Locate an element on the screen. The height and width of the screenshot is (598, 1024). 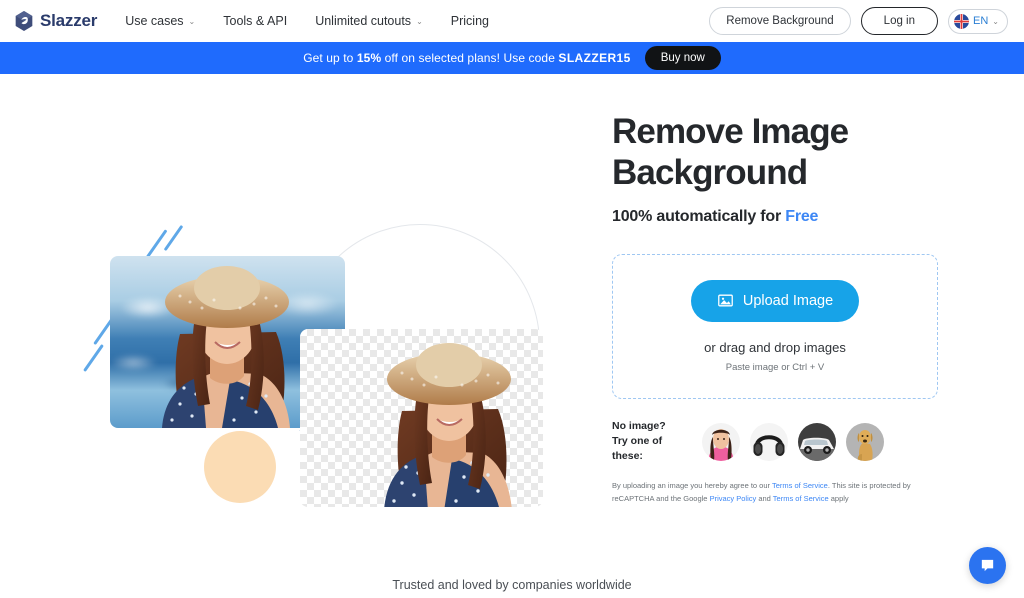
sample-headphones is located at coordinates (769, 441).